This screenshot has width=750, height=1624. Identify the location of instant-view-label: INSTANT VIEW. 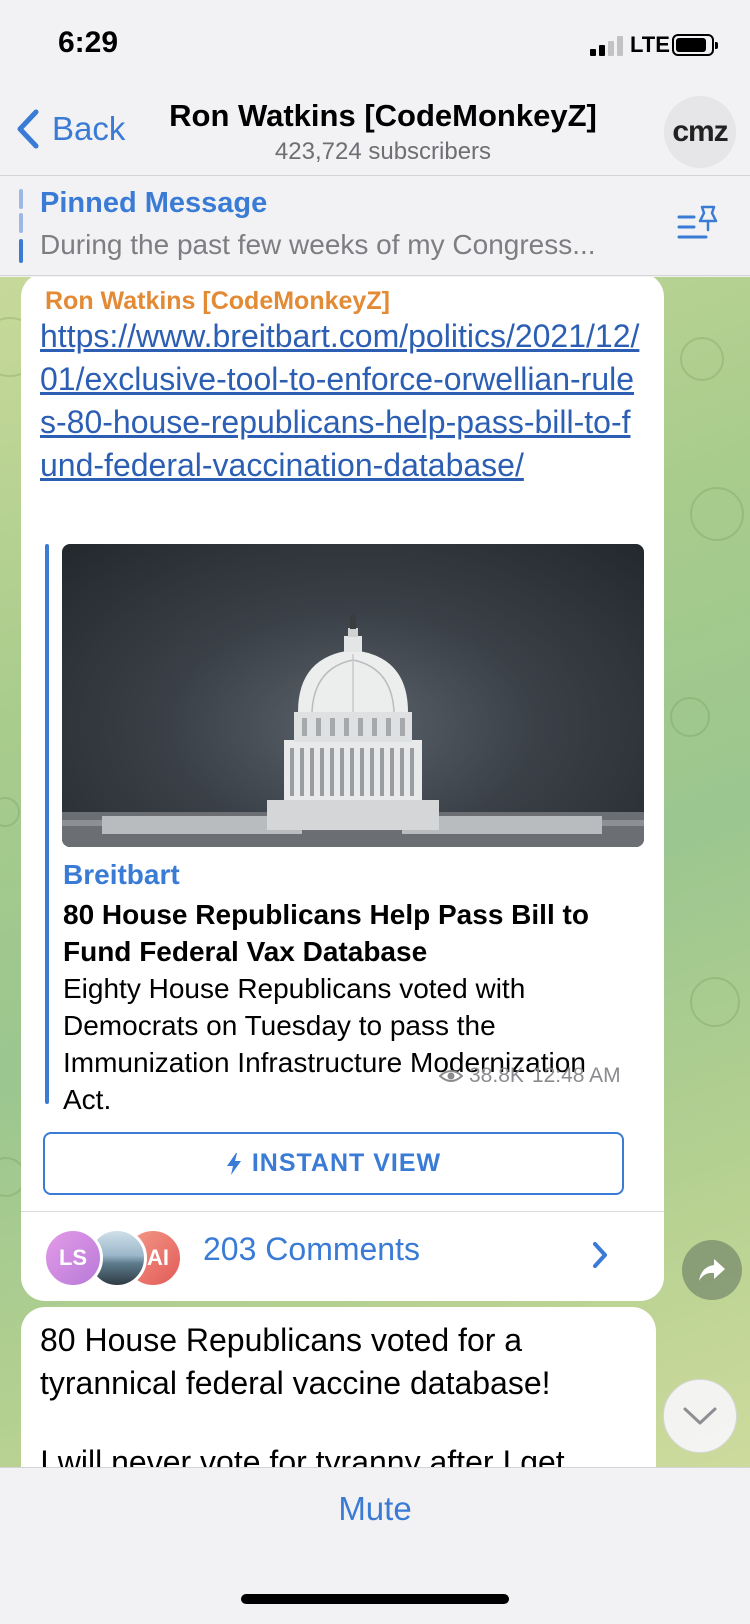
(346, 1163).